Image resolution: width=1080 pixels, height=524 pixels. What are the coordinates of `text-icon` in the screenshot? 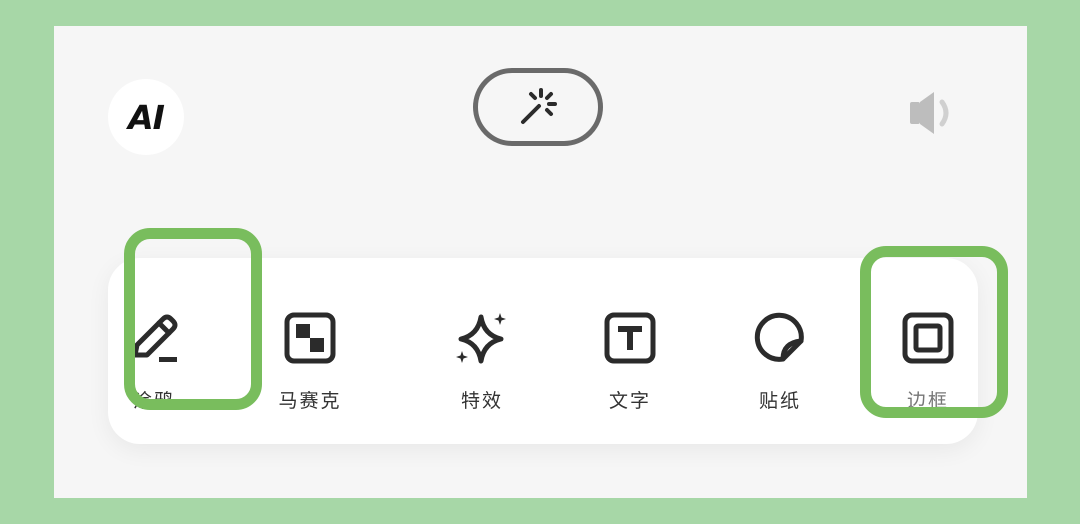 It's located at (630, 338).